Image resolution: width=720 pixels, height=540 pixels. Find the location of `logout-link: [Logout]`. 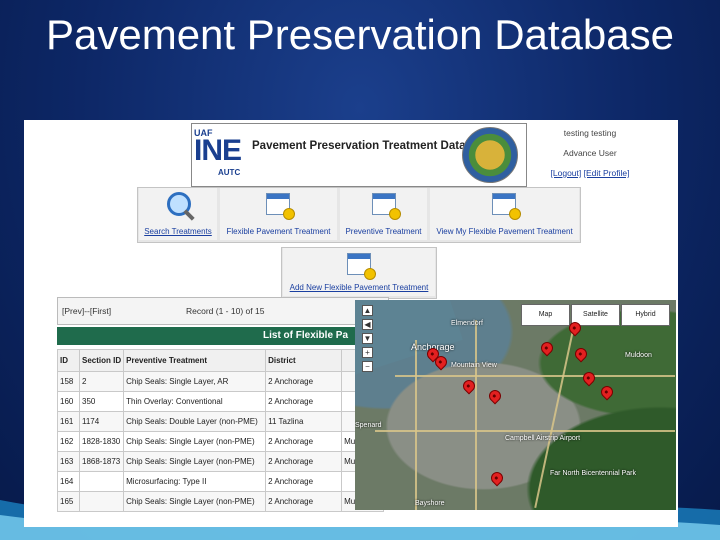

logout-link: [Logout] is located at coordinates (566, 173).